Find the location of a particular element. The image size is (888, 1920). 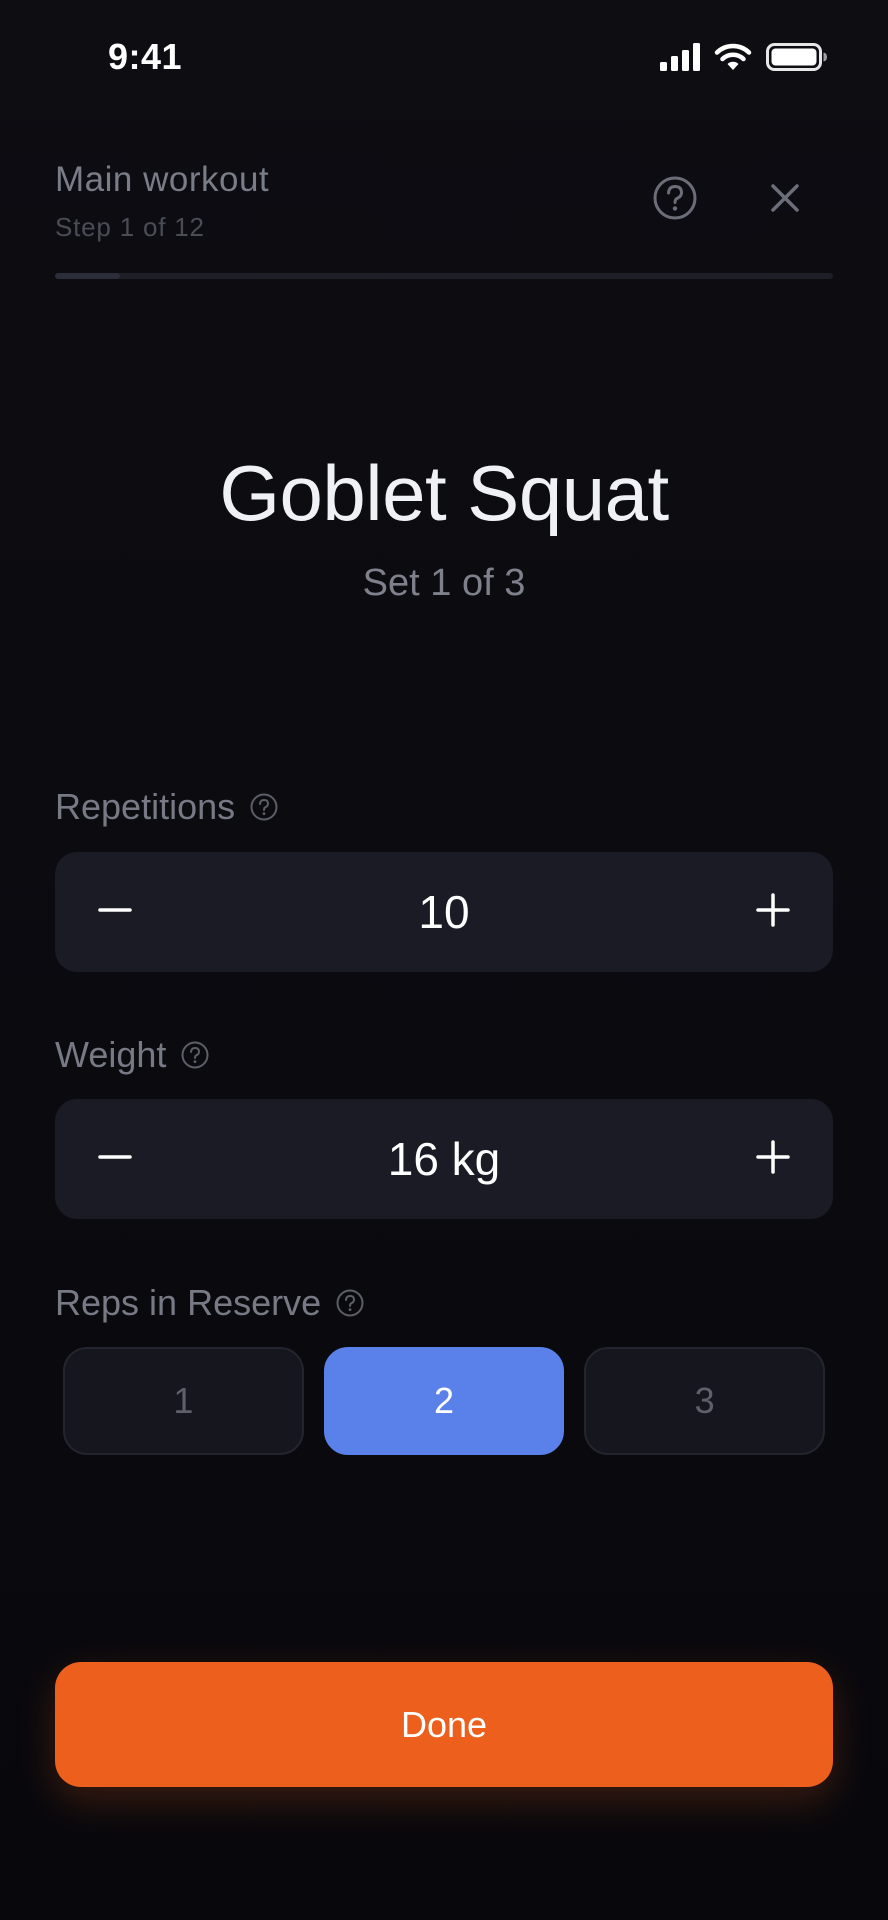

repetitions-value: 10 is located at coordinates (444, 912).